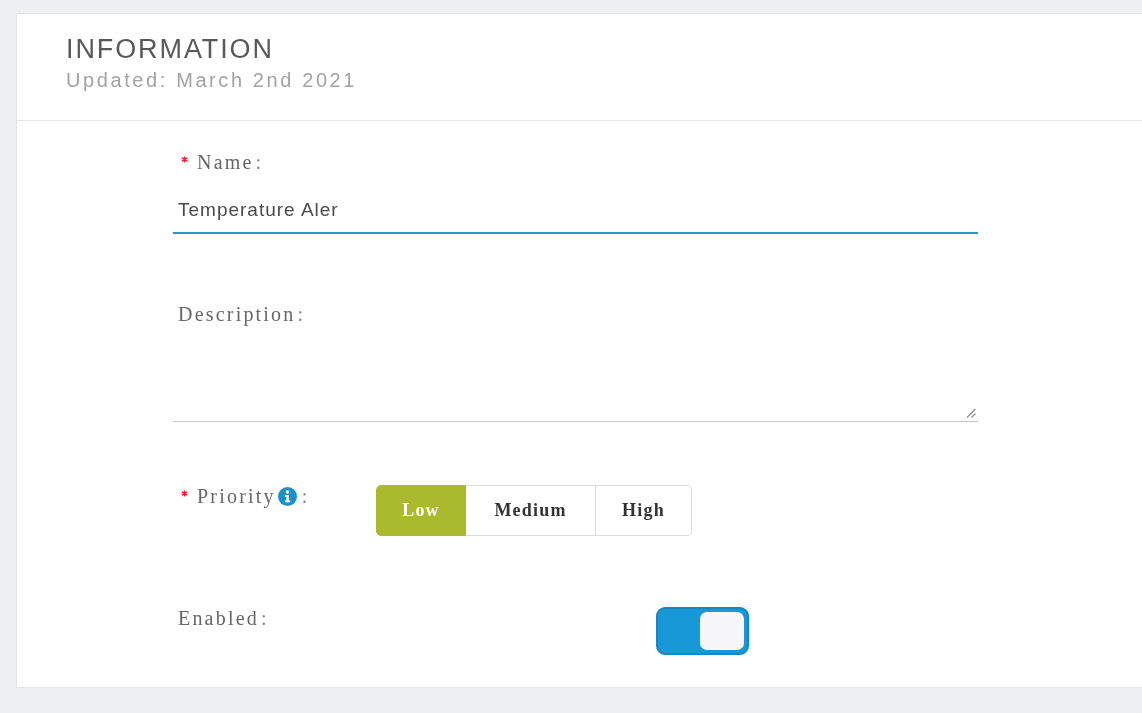 This screenshot has width=1142, height=713. What do you see at coordinates (225, 162) in the screenshot?
I see `field-label: Name` at bounding box center [225, 162].